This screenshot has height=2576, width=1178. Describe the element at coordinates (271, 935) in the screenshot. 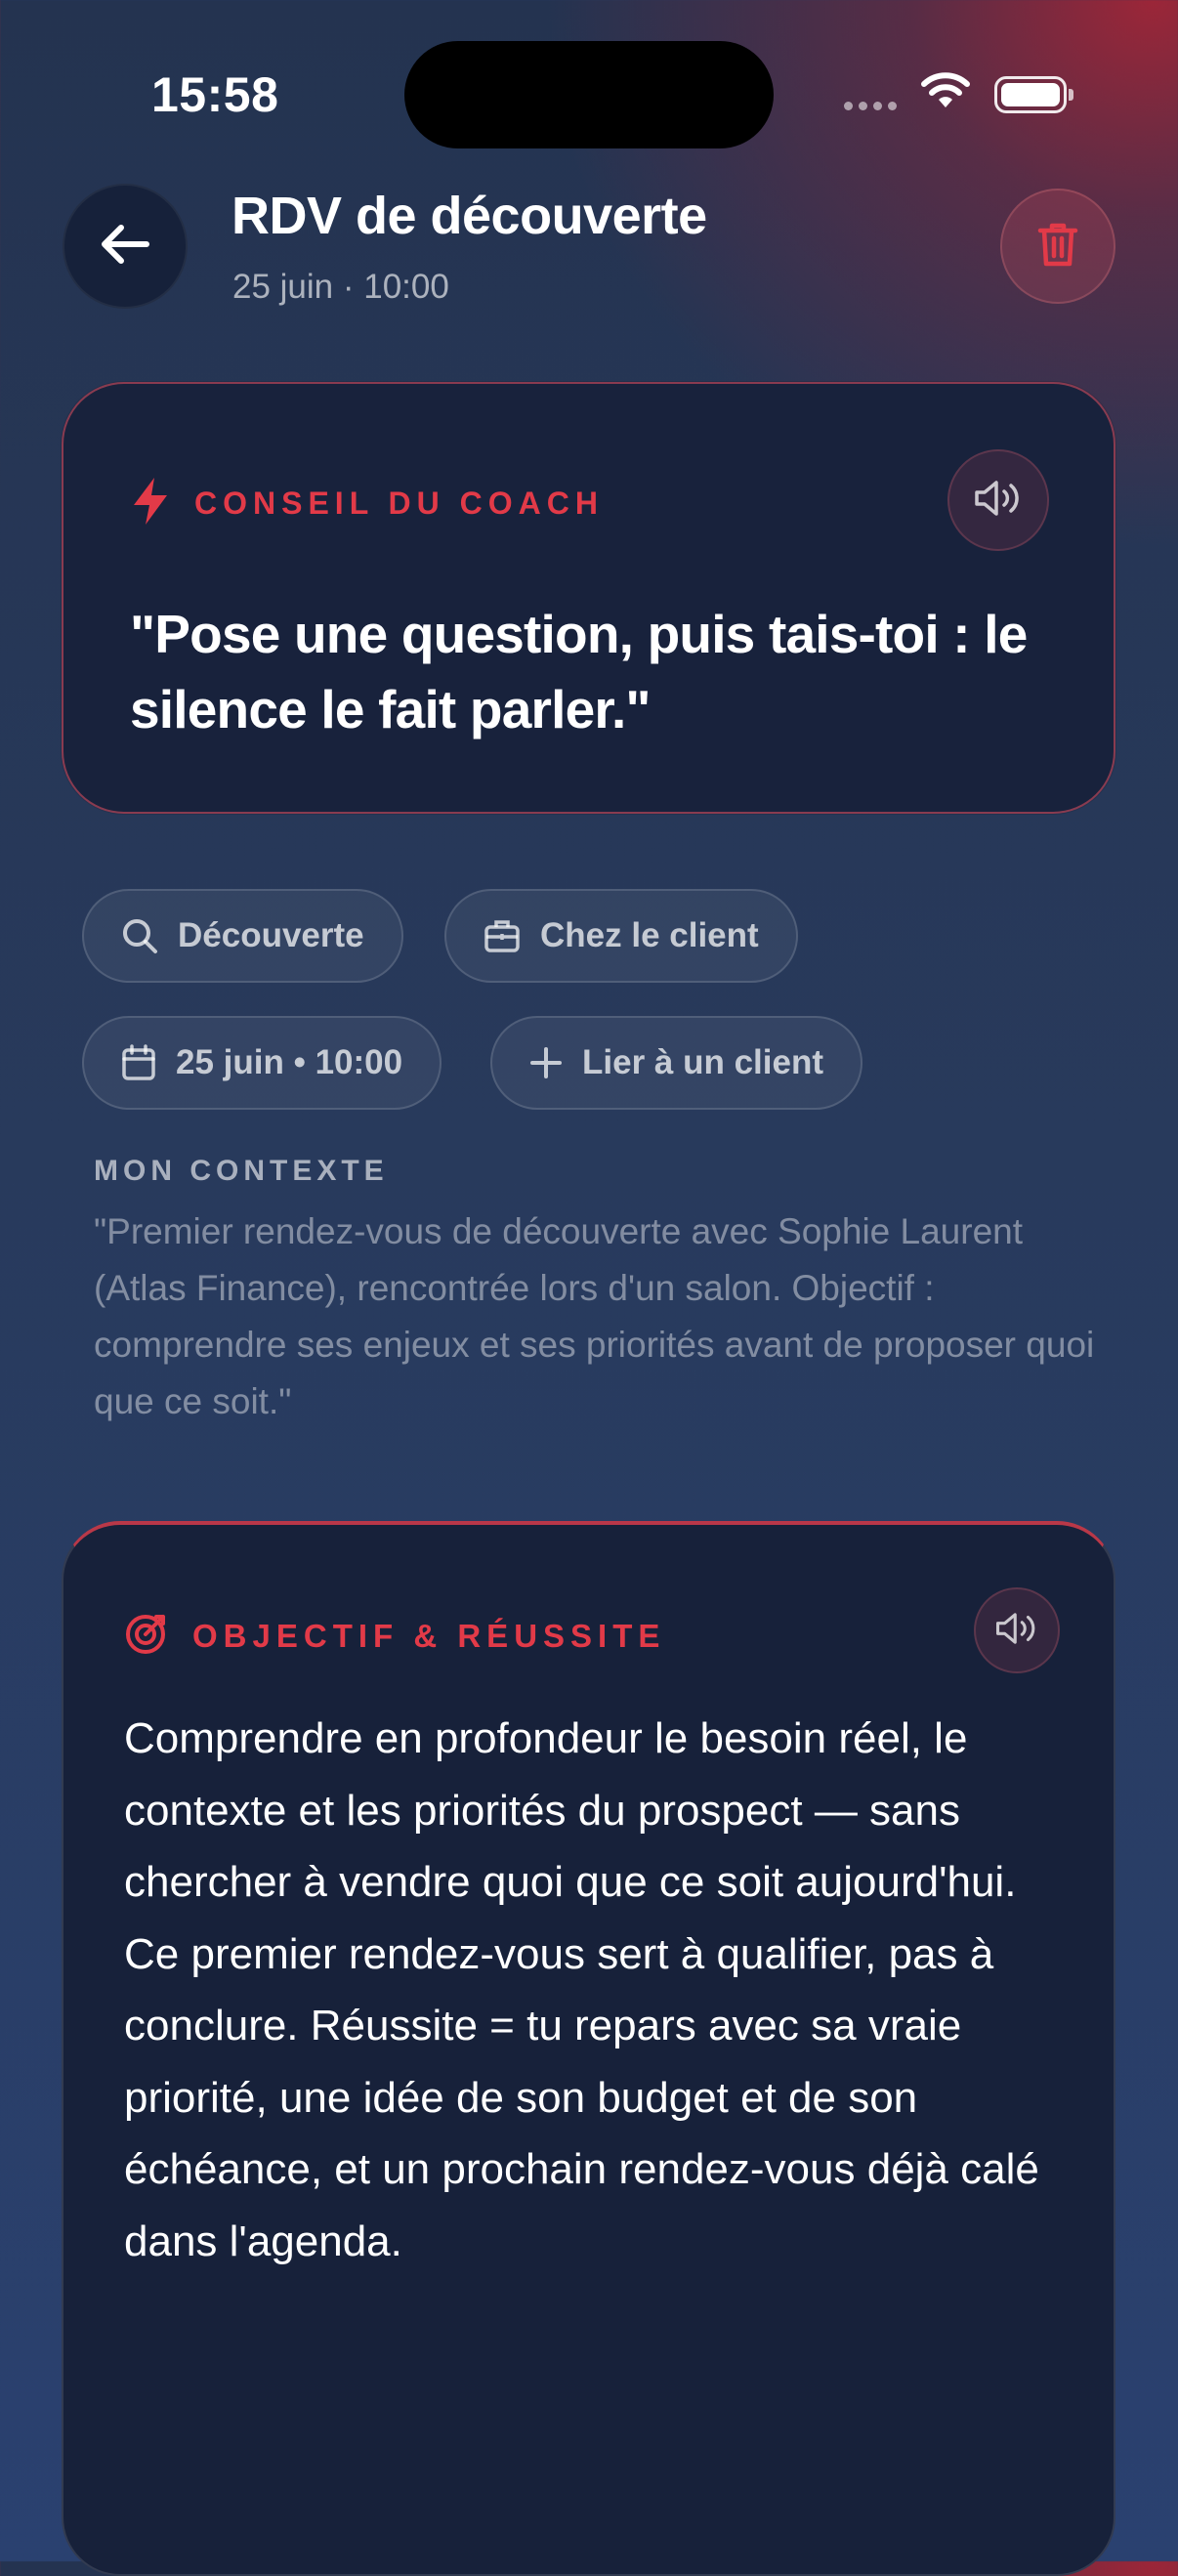

I see `meeting-type-label: Découverte` at that location.